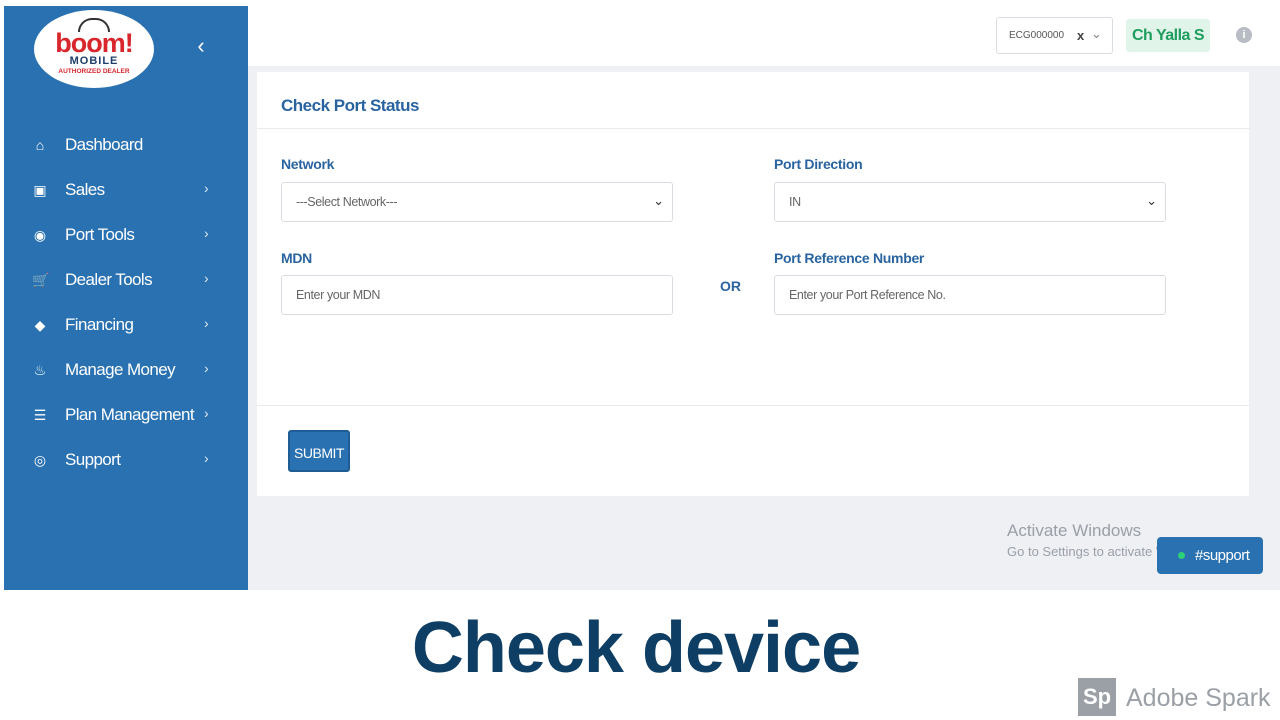 The width and height of the screenshot is (1280, 720). Describe the element at coordinates (338, 295) in the screenshot. I see `mdn-placeholder: Enter your MDN` at that location.